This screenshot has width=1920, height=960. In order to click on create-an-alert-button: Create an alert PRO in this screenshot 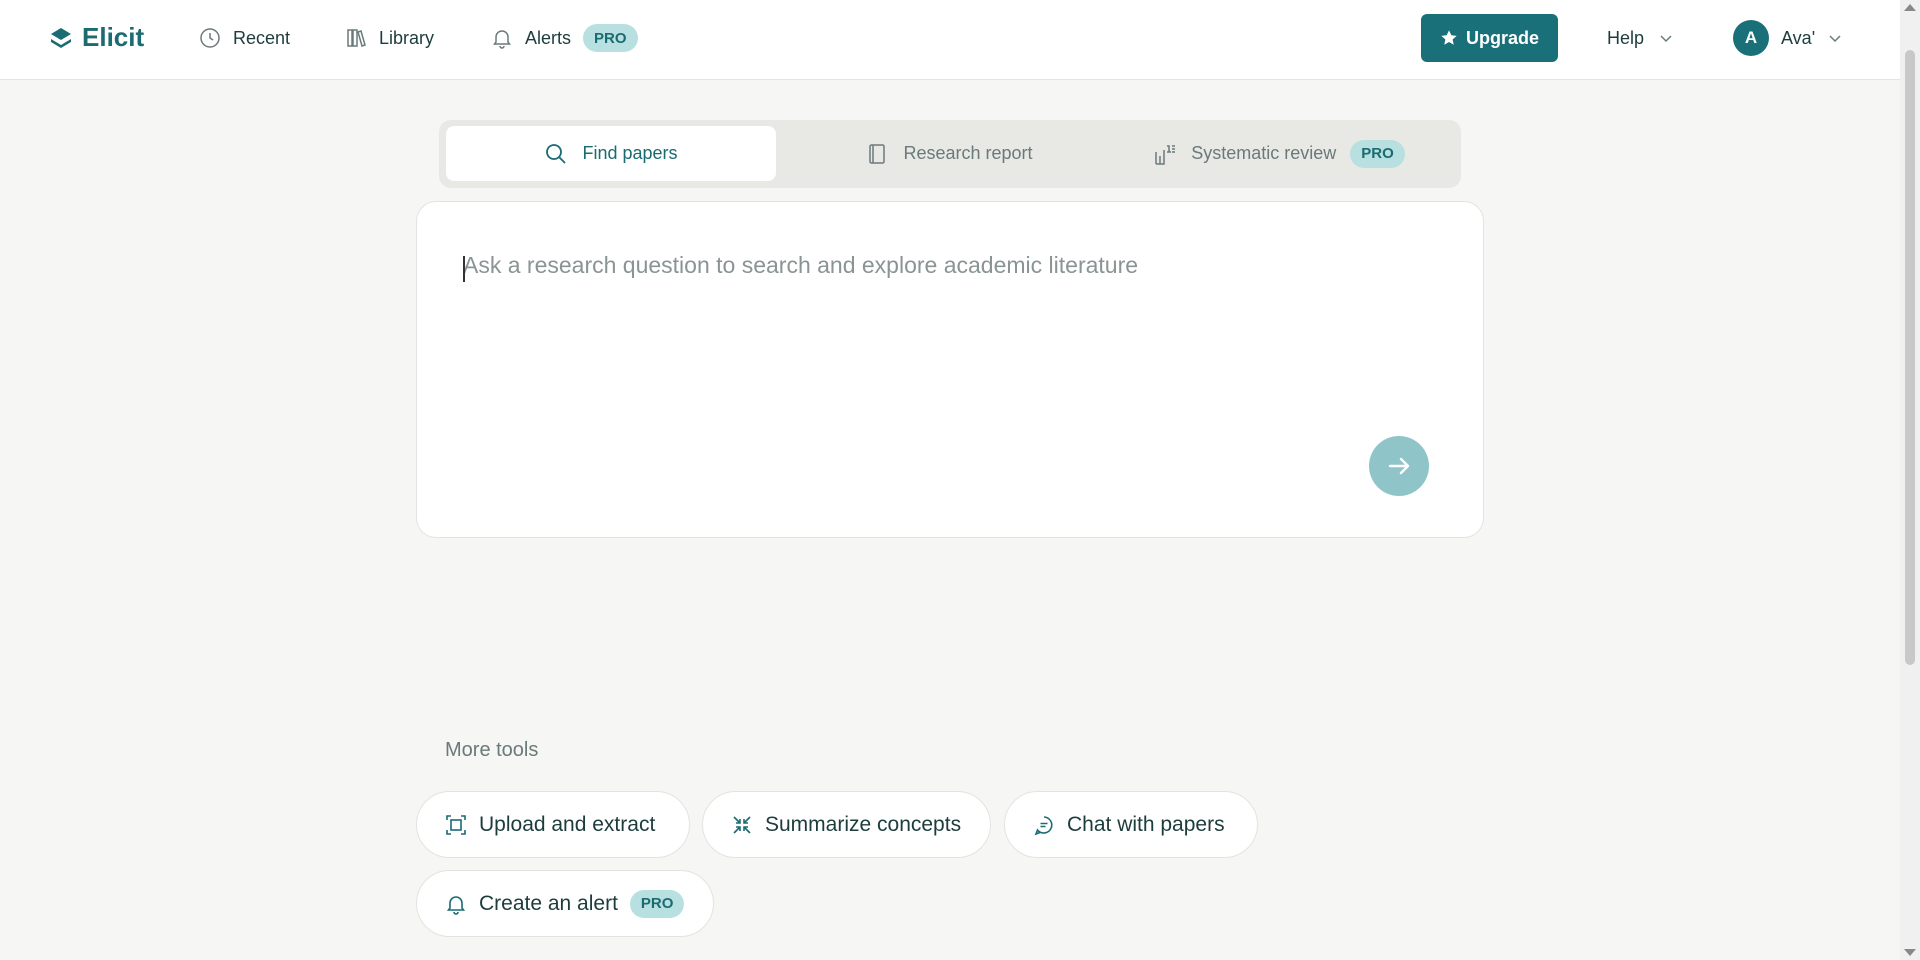, I will do `click(565, 903)`.